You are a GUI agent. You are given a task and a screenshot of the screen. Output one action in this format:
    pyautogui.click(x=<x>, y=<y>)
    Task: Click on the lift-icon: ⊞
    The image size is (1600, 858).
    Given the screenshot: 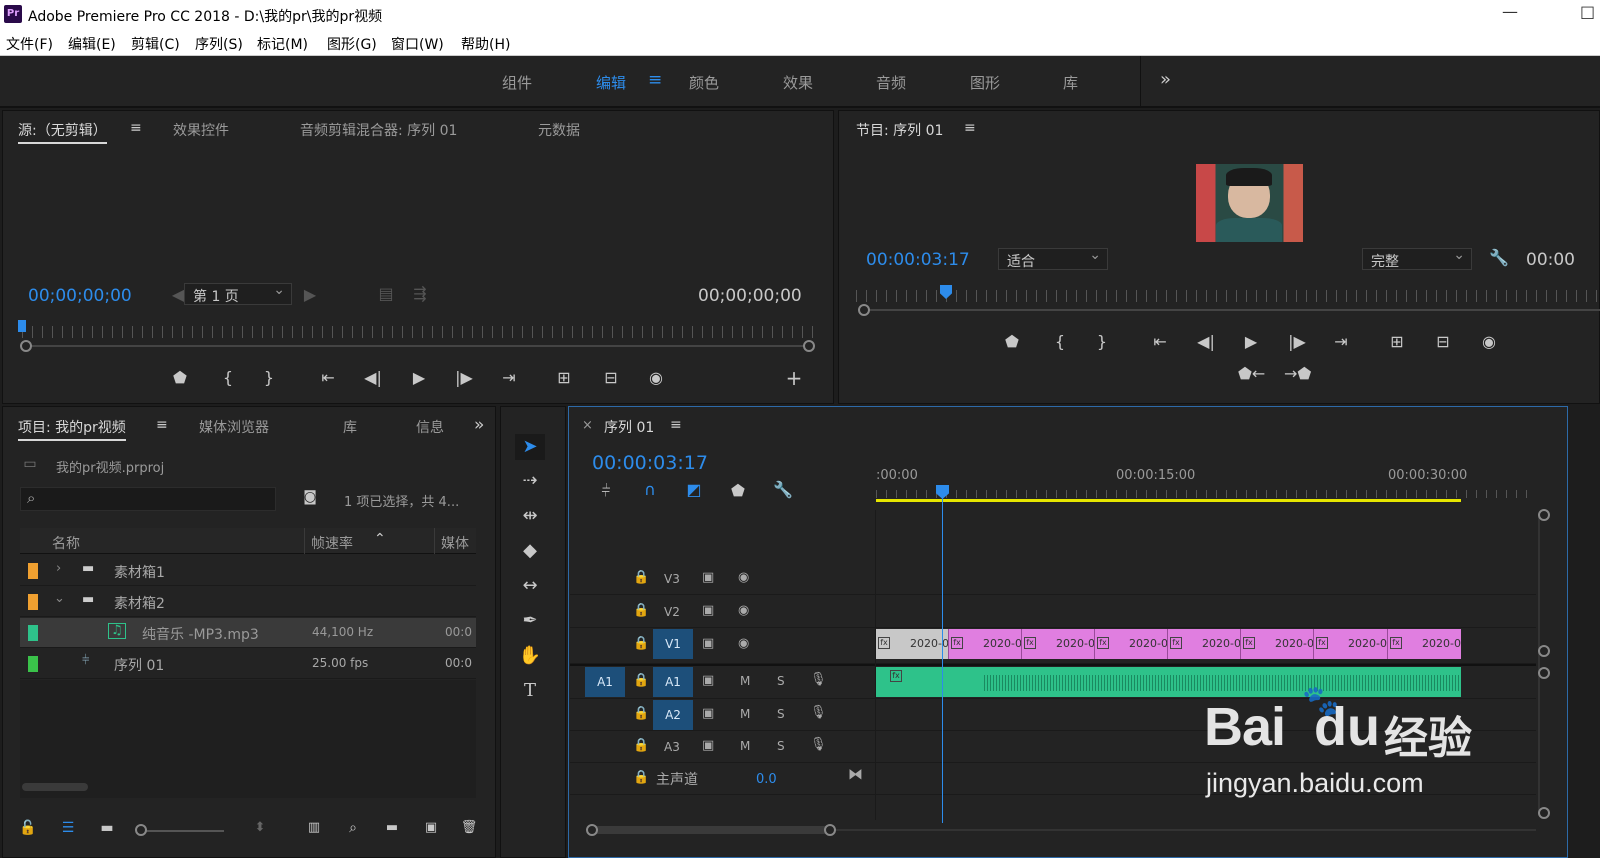 What is the action you would take?
    pyautogui.click(x=1397, y=341)
    